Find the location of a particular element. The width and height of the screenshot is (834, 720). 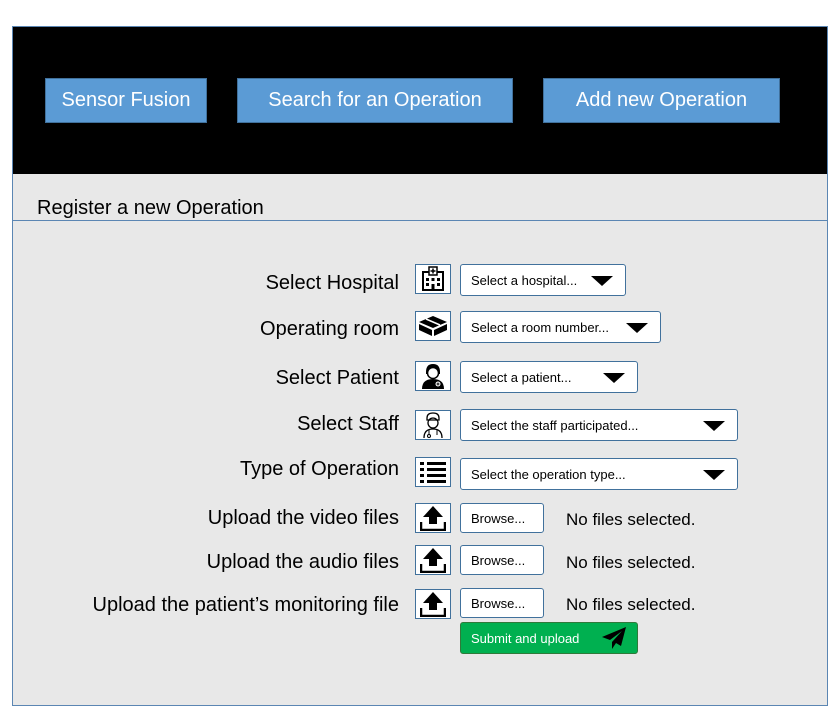

room-label: Operating room is located at coordinates (329, 329).